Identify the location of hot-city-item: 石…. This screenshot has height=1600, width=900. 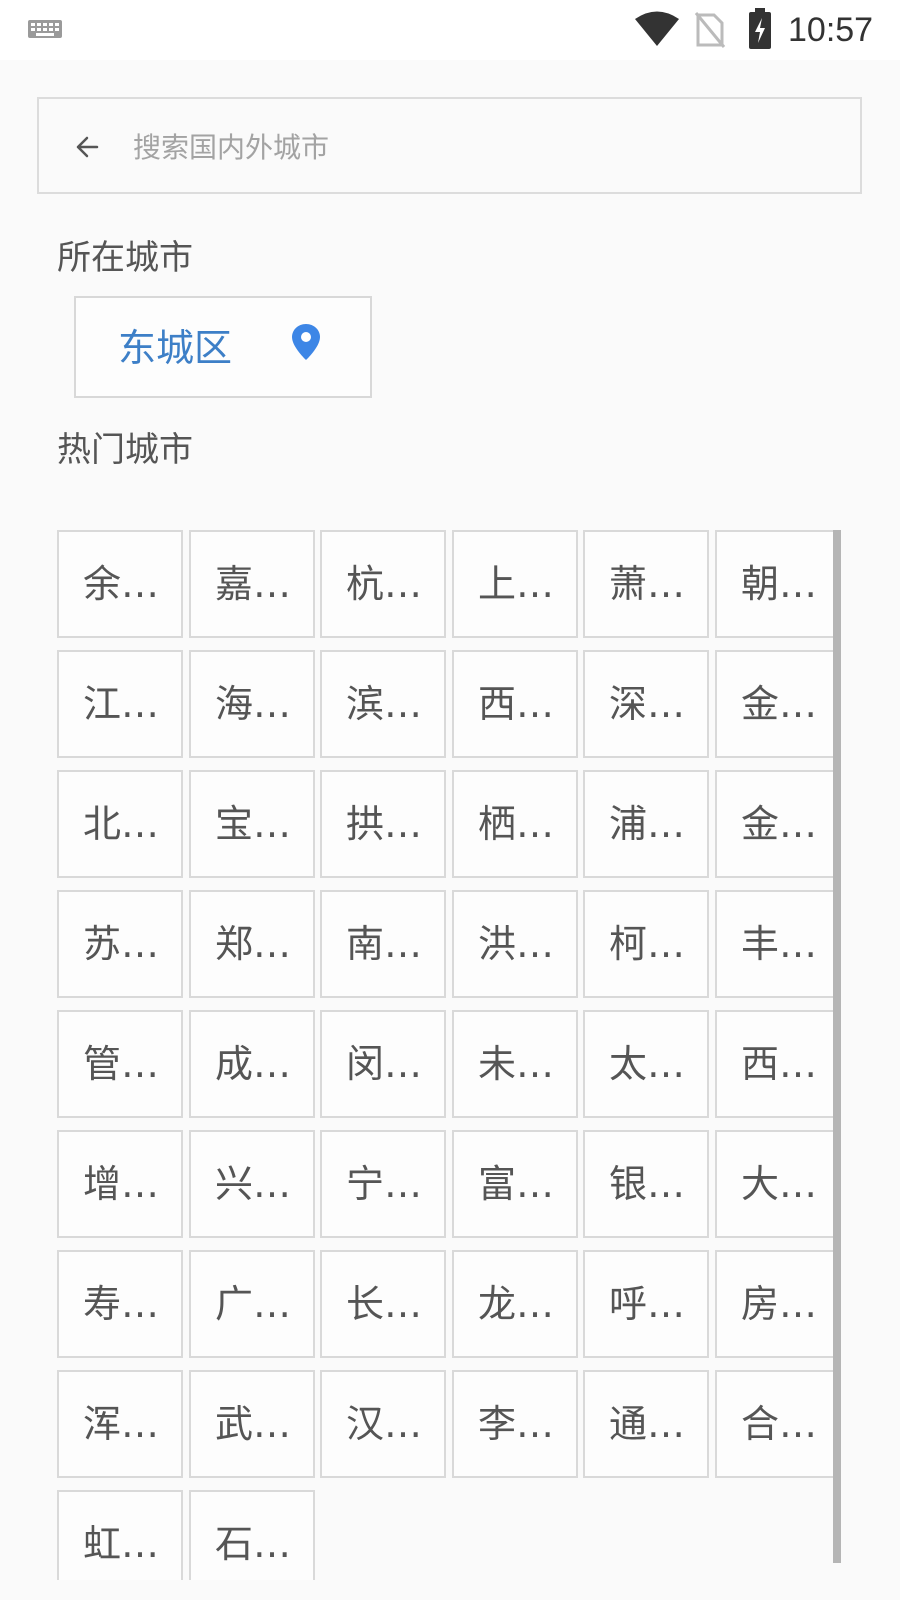
(252, 1535).